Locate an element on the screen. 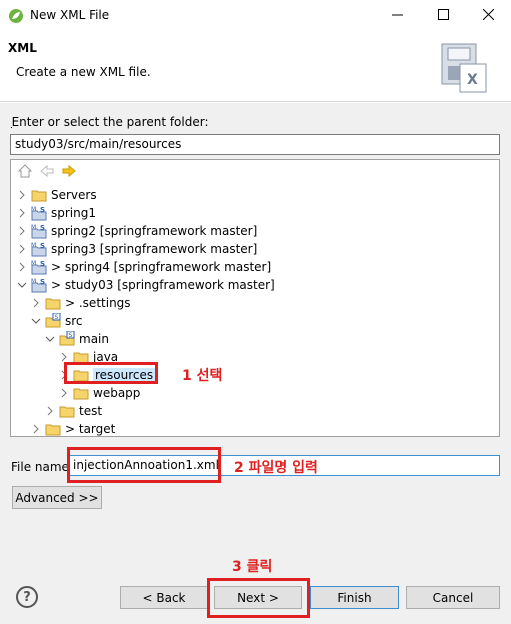  annotation-step3: 3 클릭 is located at coordinates (252, 567).